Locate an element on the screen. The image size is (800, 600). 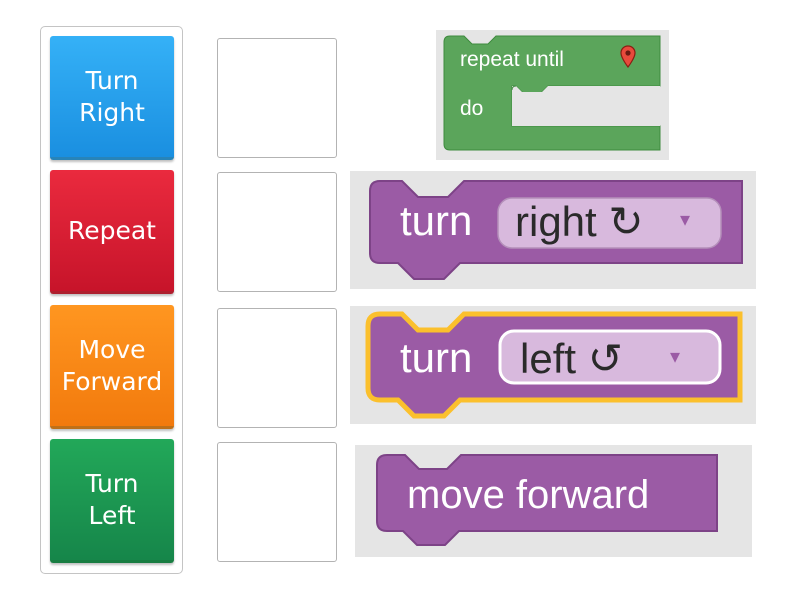
move-forward-text: move forward is located at coordinates (528, 495).